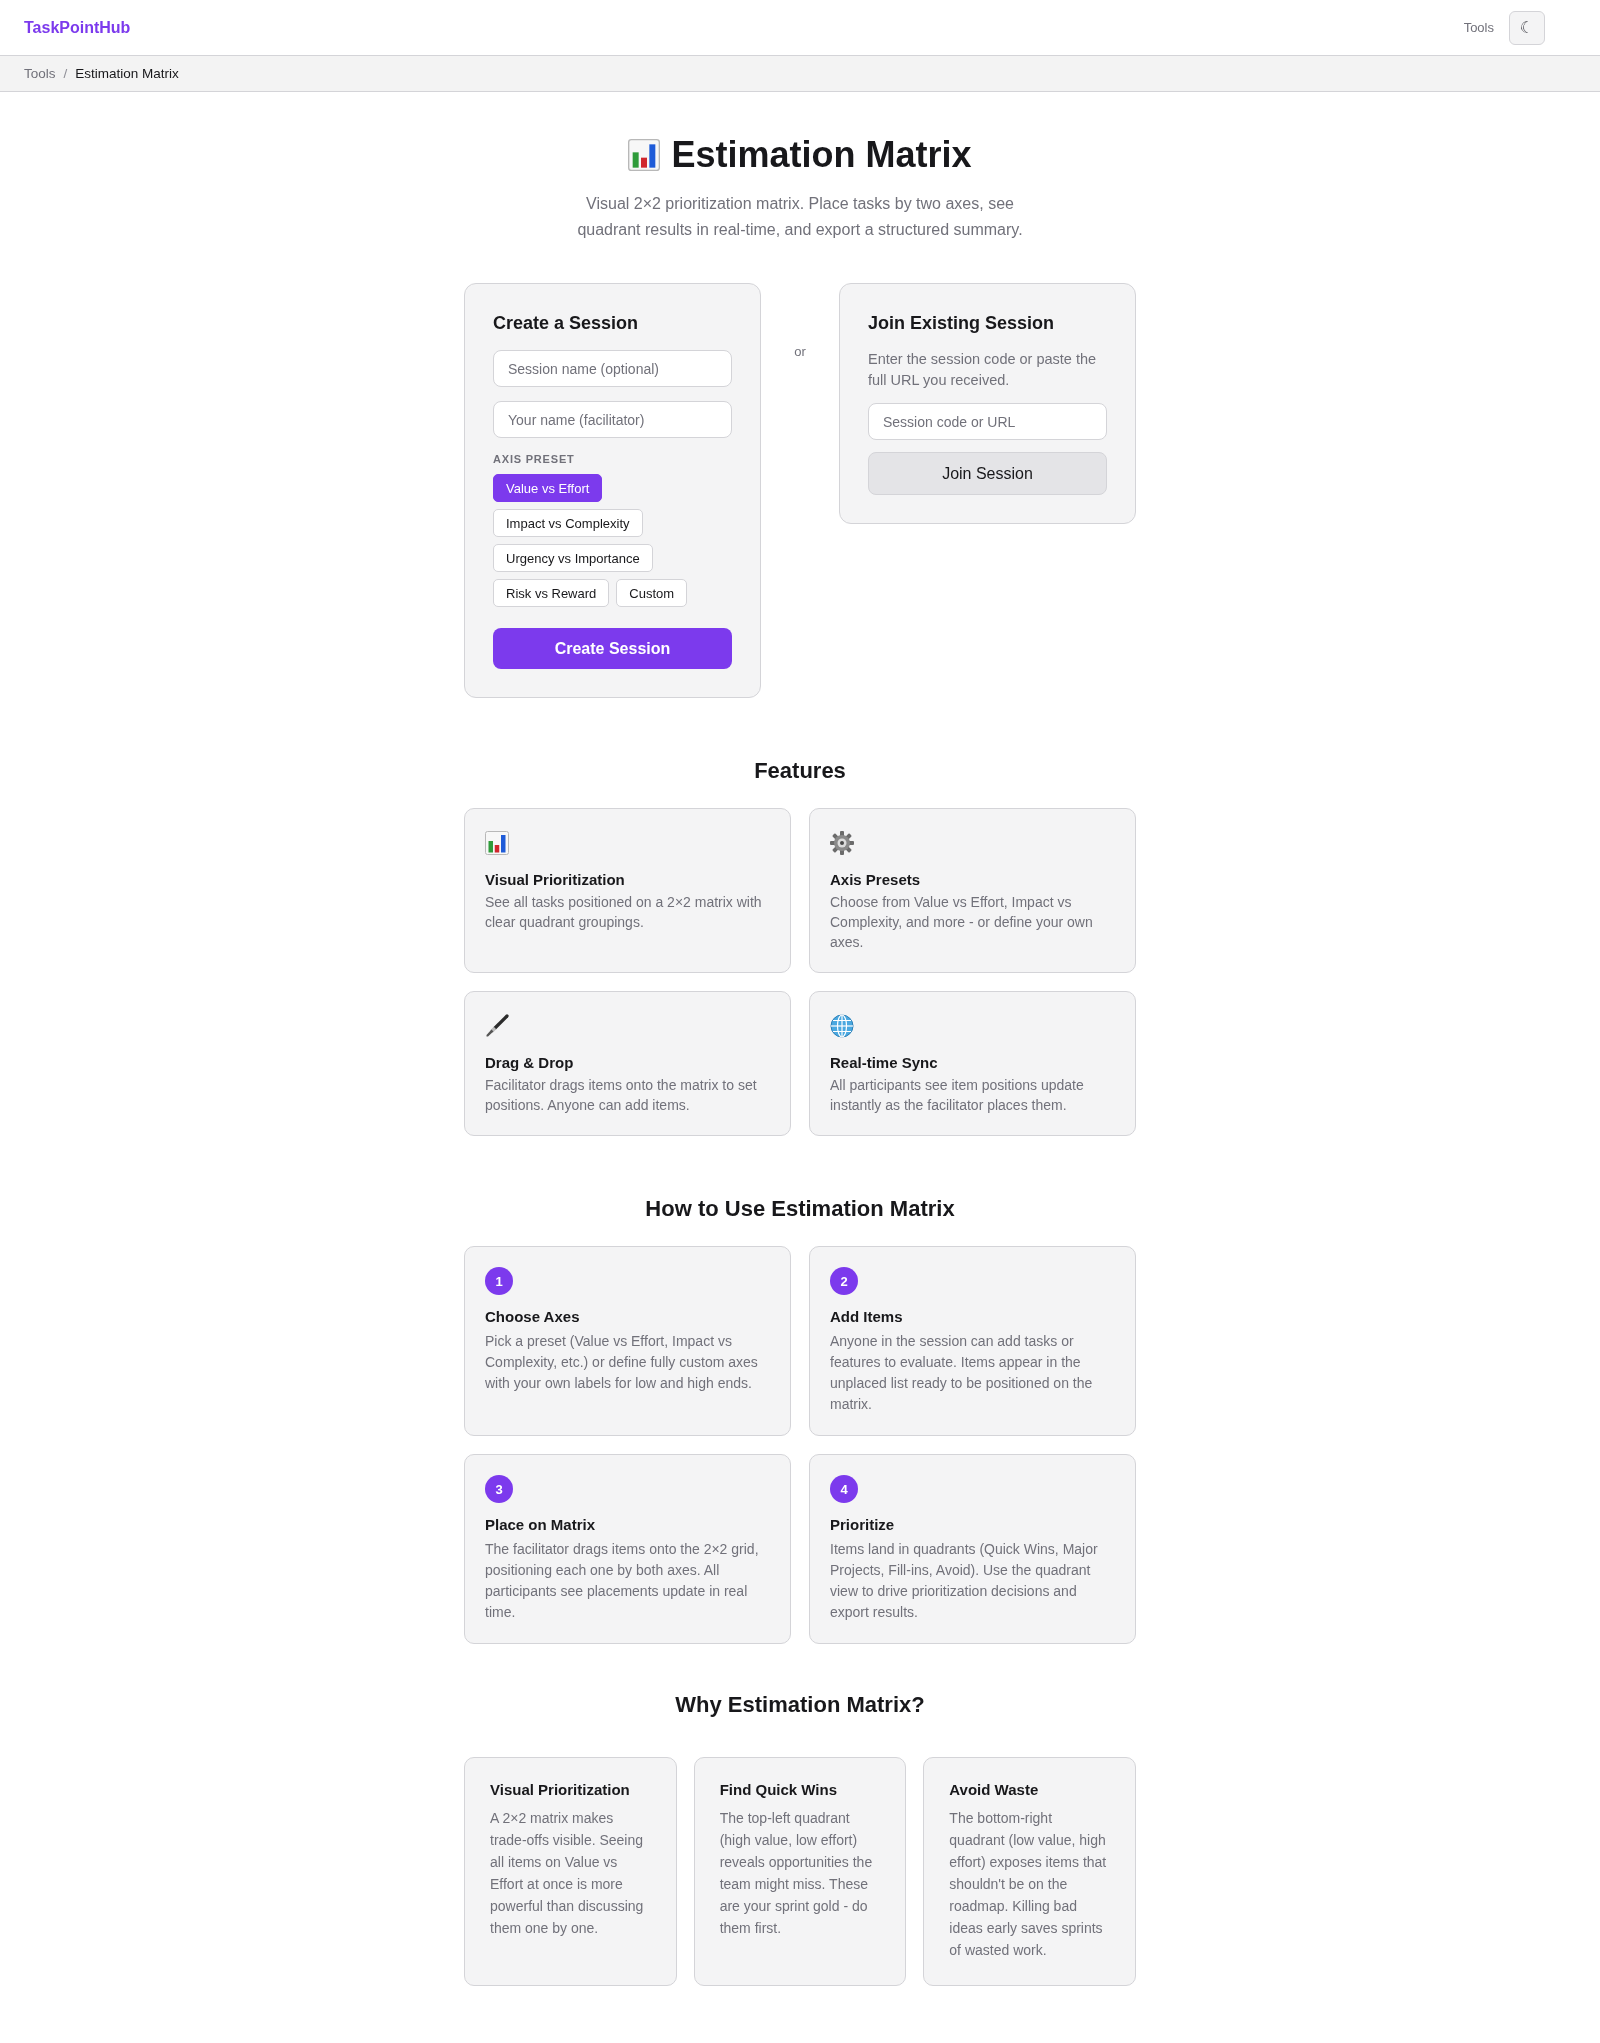  What do you see at coordinates (800, 217) in the screenshot?
I see `page-subtitle: Visual 2×2 prioritization matrix. Place tasks by two axes, see quadrant results in real-time, and export a structured summary.` at bounding box center [800, 217].